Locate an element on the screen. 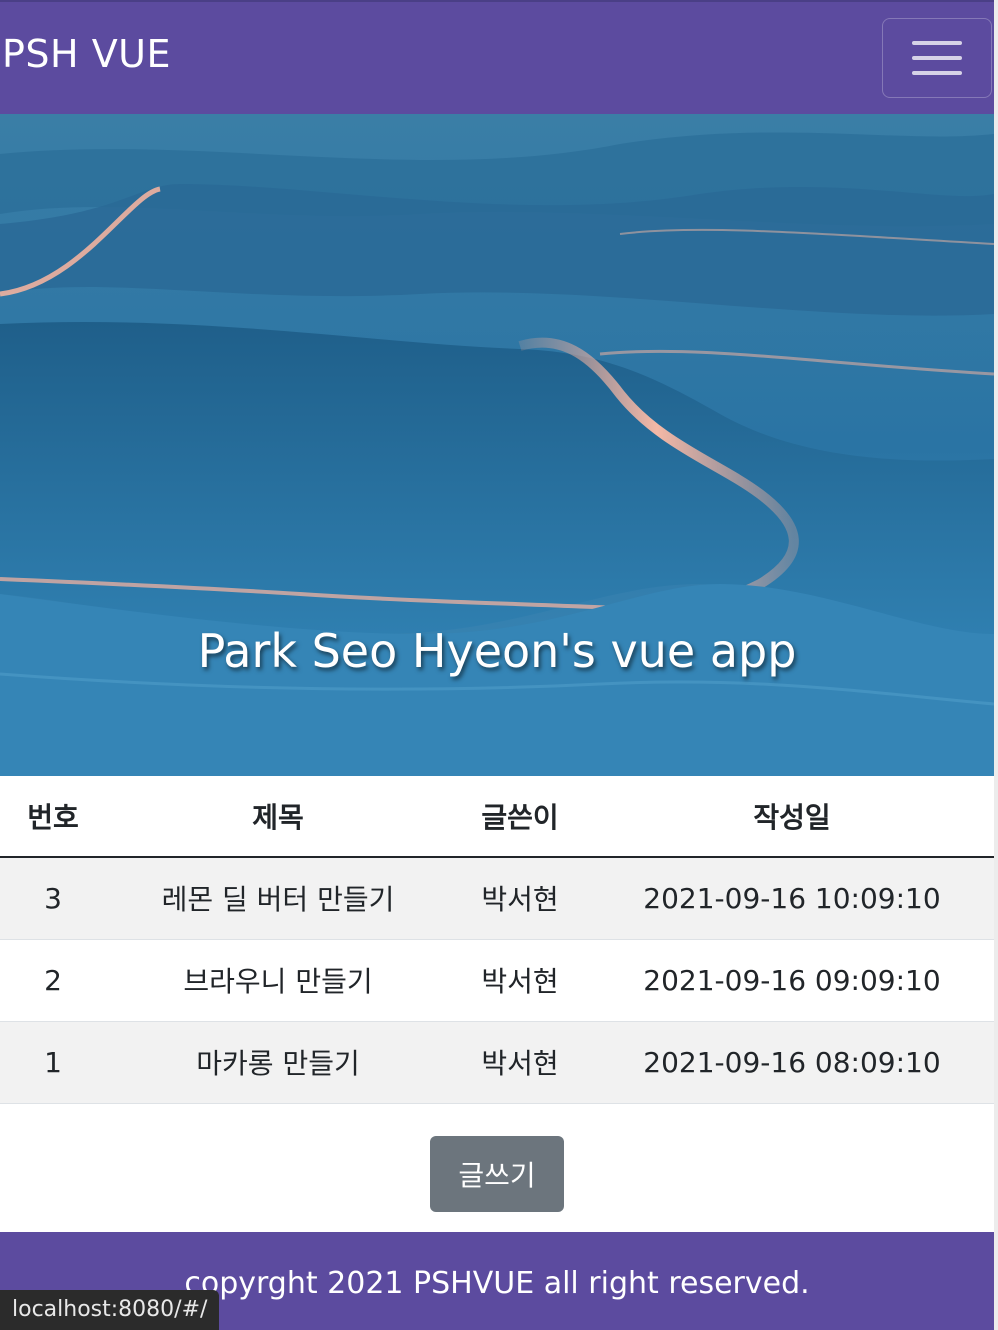 This screenshot has height=1330, width=998. cell-title: 브라우니 만들기 is located at coordinates (278, 980).